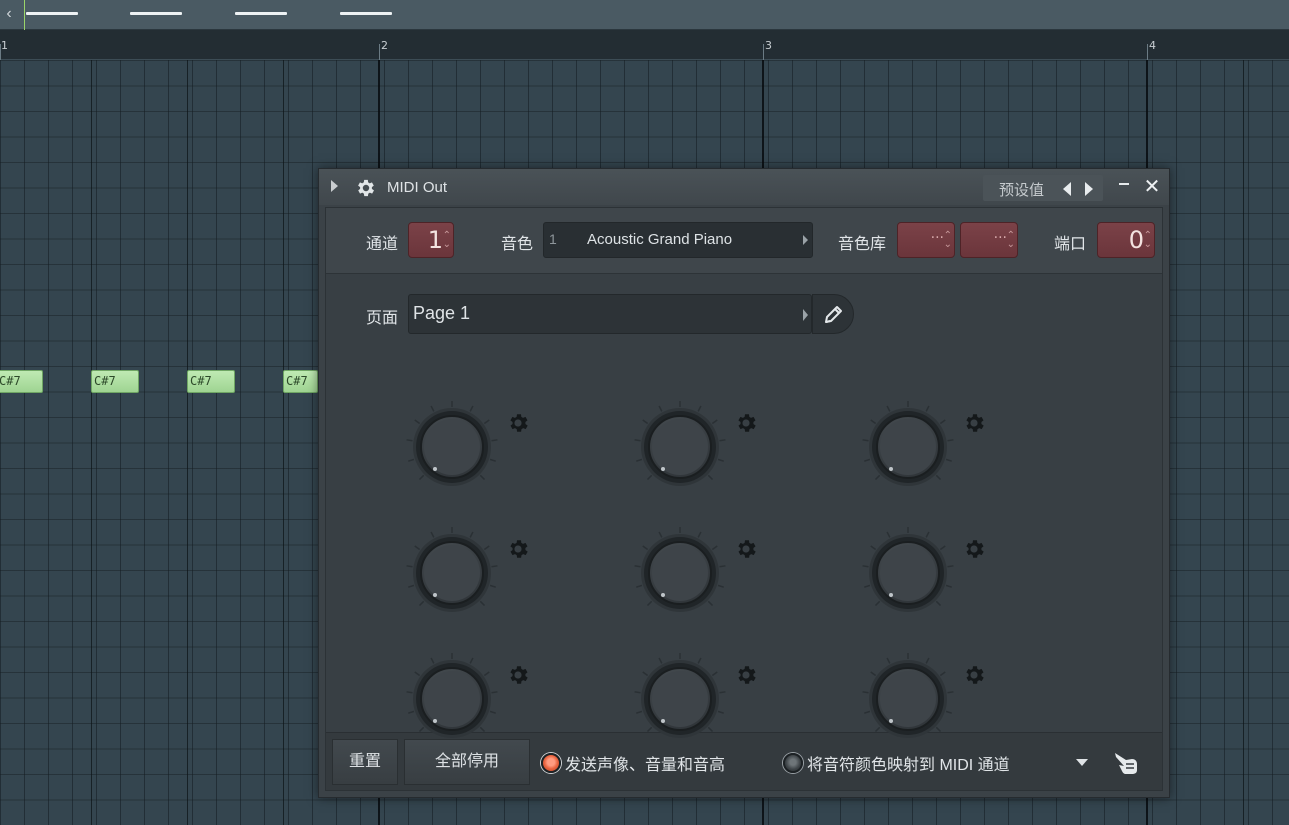 The height and width of the screenshot is (825, 1289). What do you see at coordinates (382, 318) in the screenshot?
I see `page-label: 页面` at bounding box center [382, 318].